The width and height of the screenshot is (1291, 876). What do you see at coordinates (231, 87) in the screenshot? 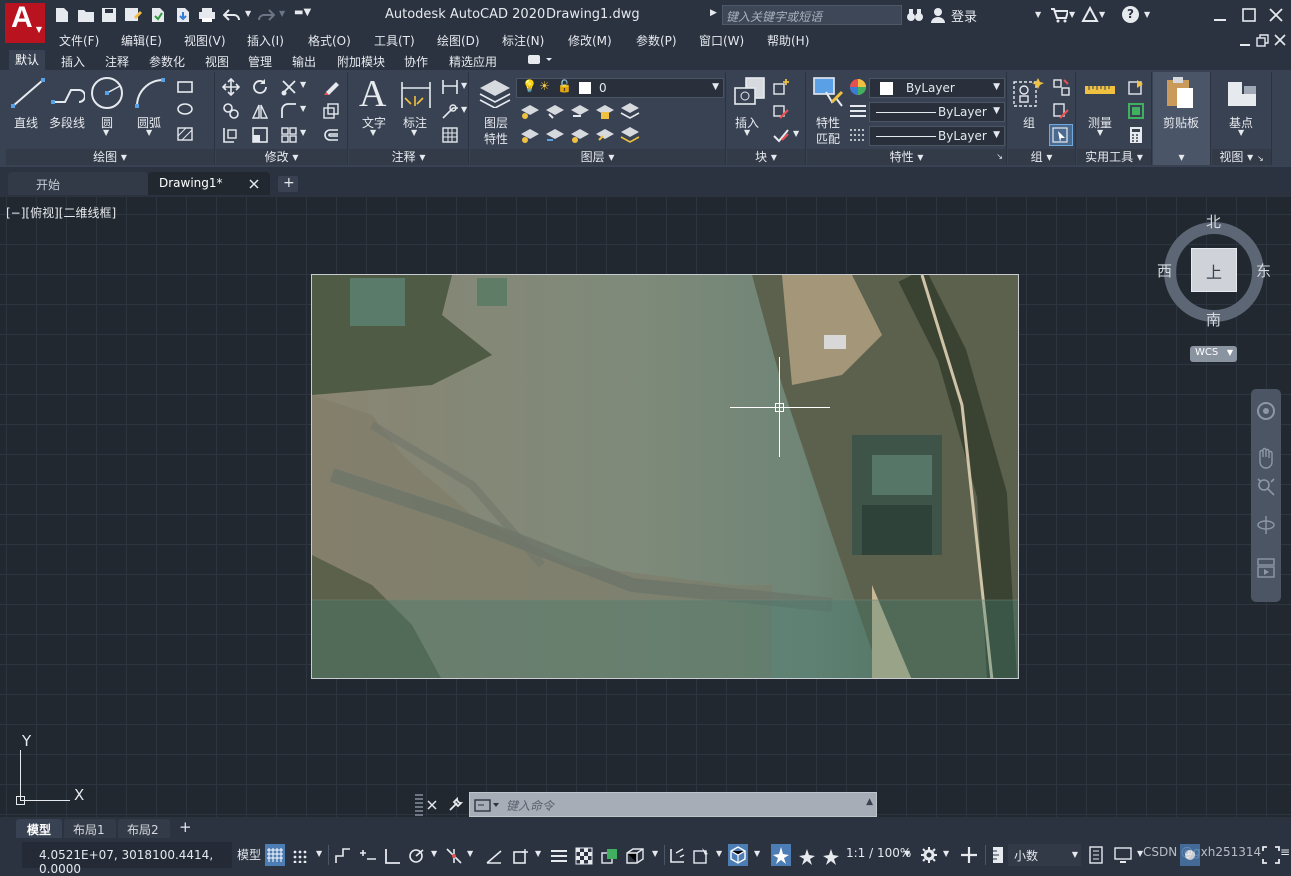
I see `move-icon` at bounding box center [231, 87].